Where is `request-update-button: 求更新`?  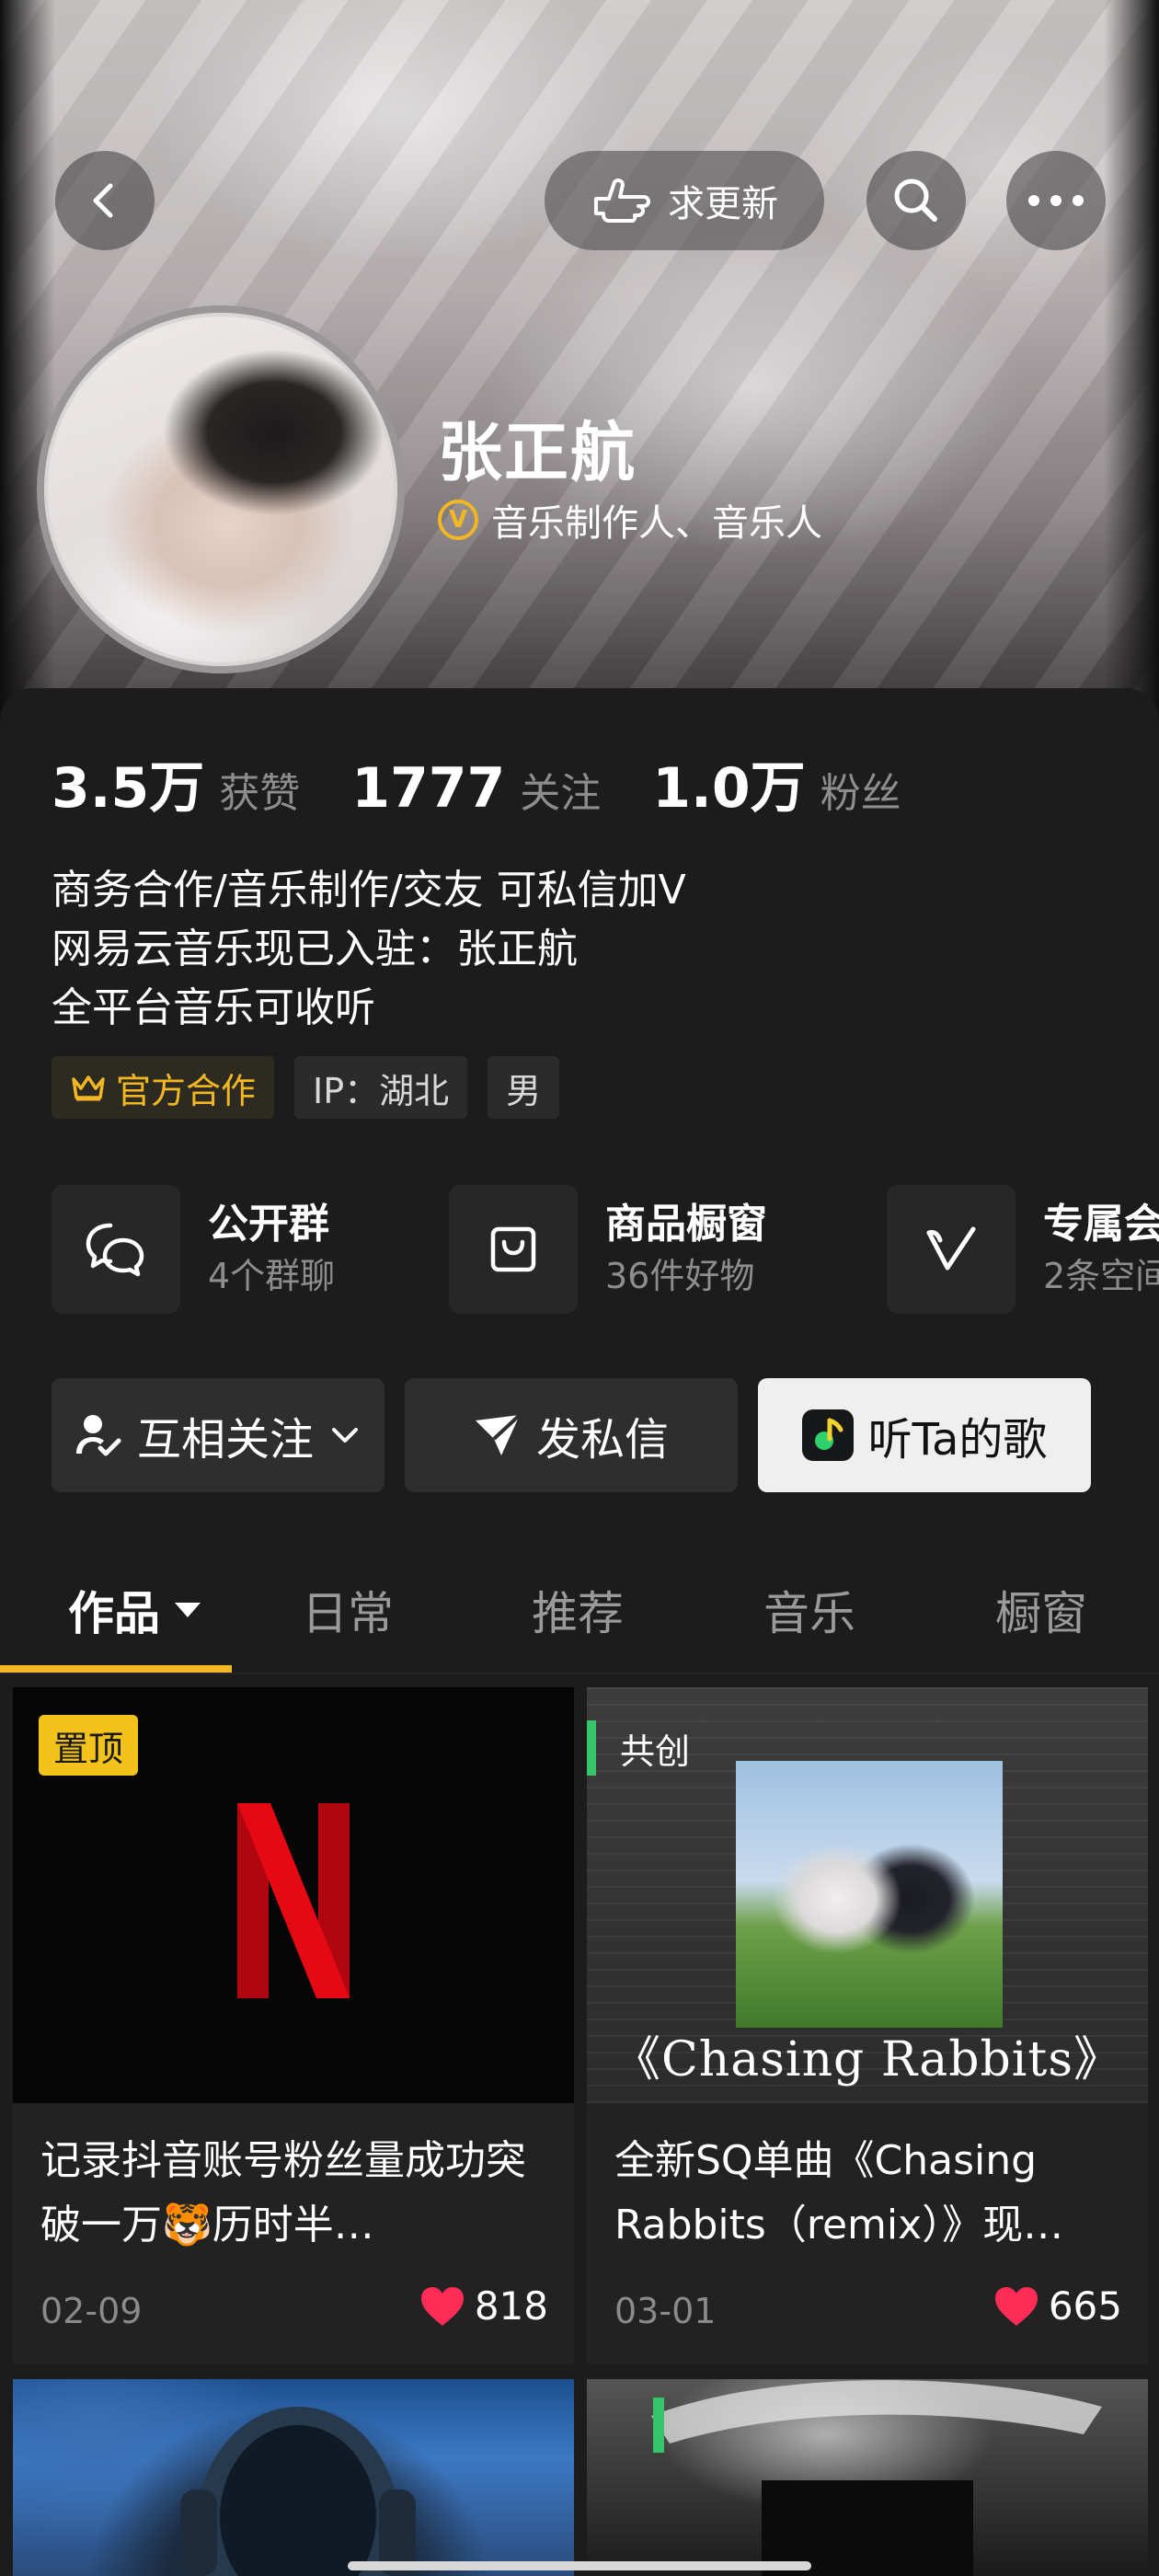
request-update-button: 求更新 is located at coordinates (684, 200).